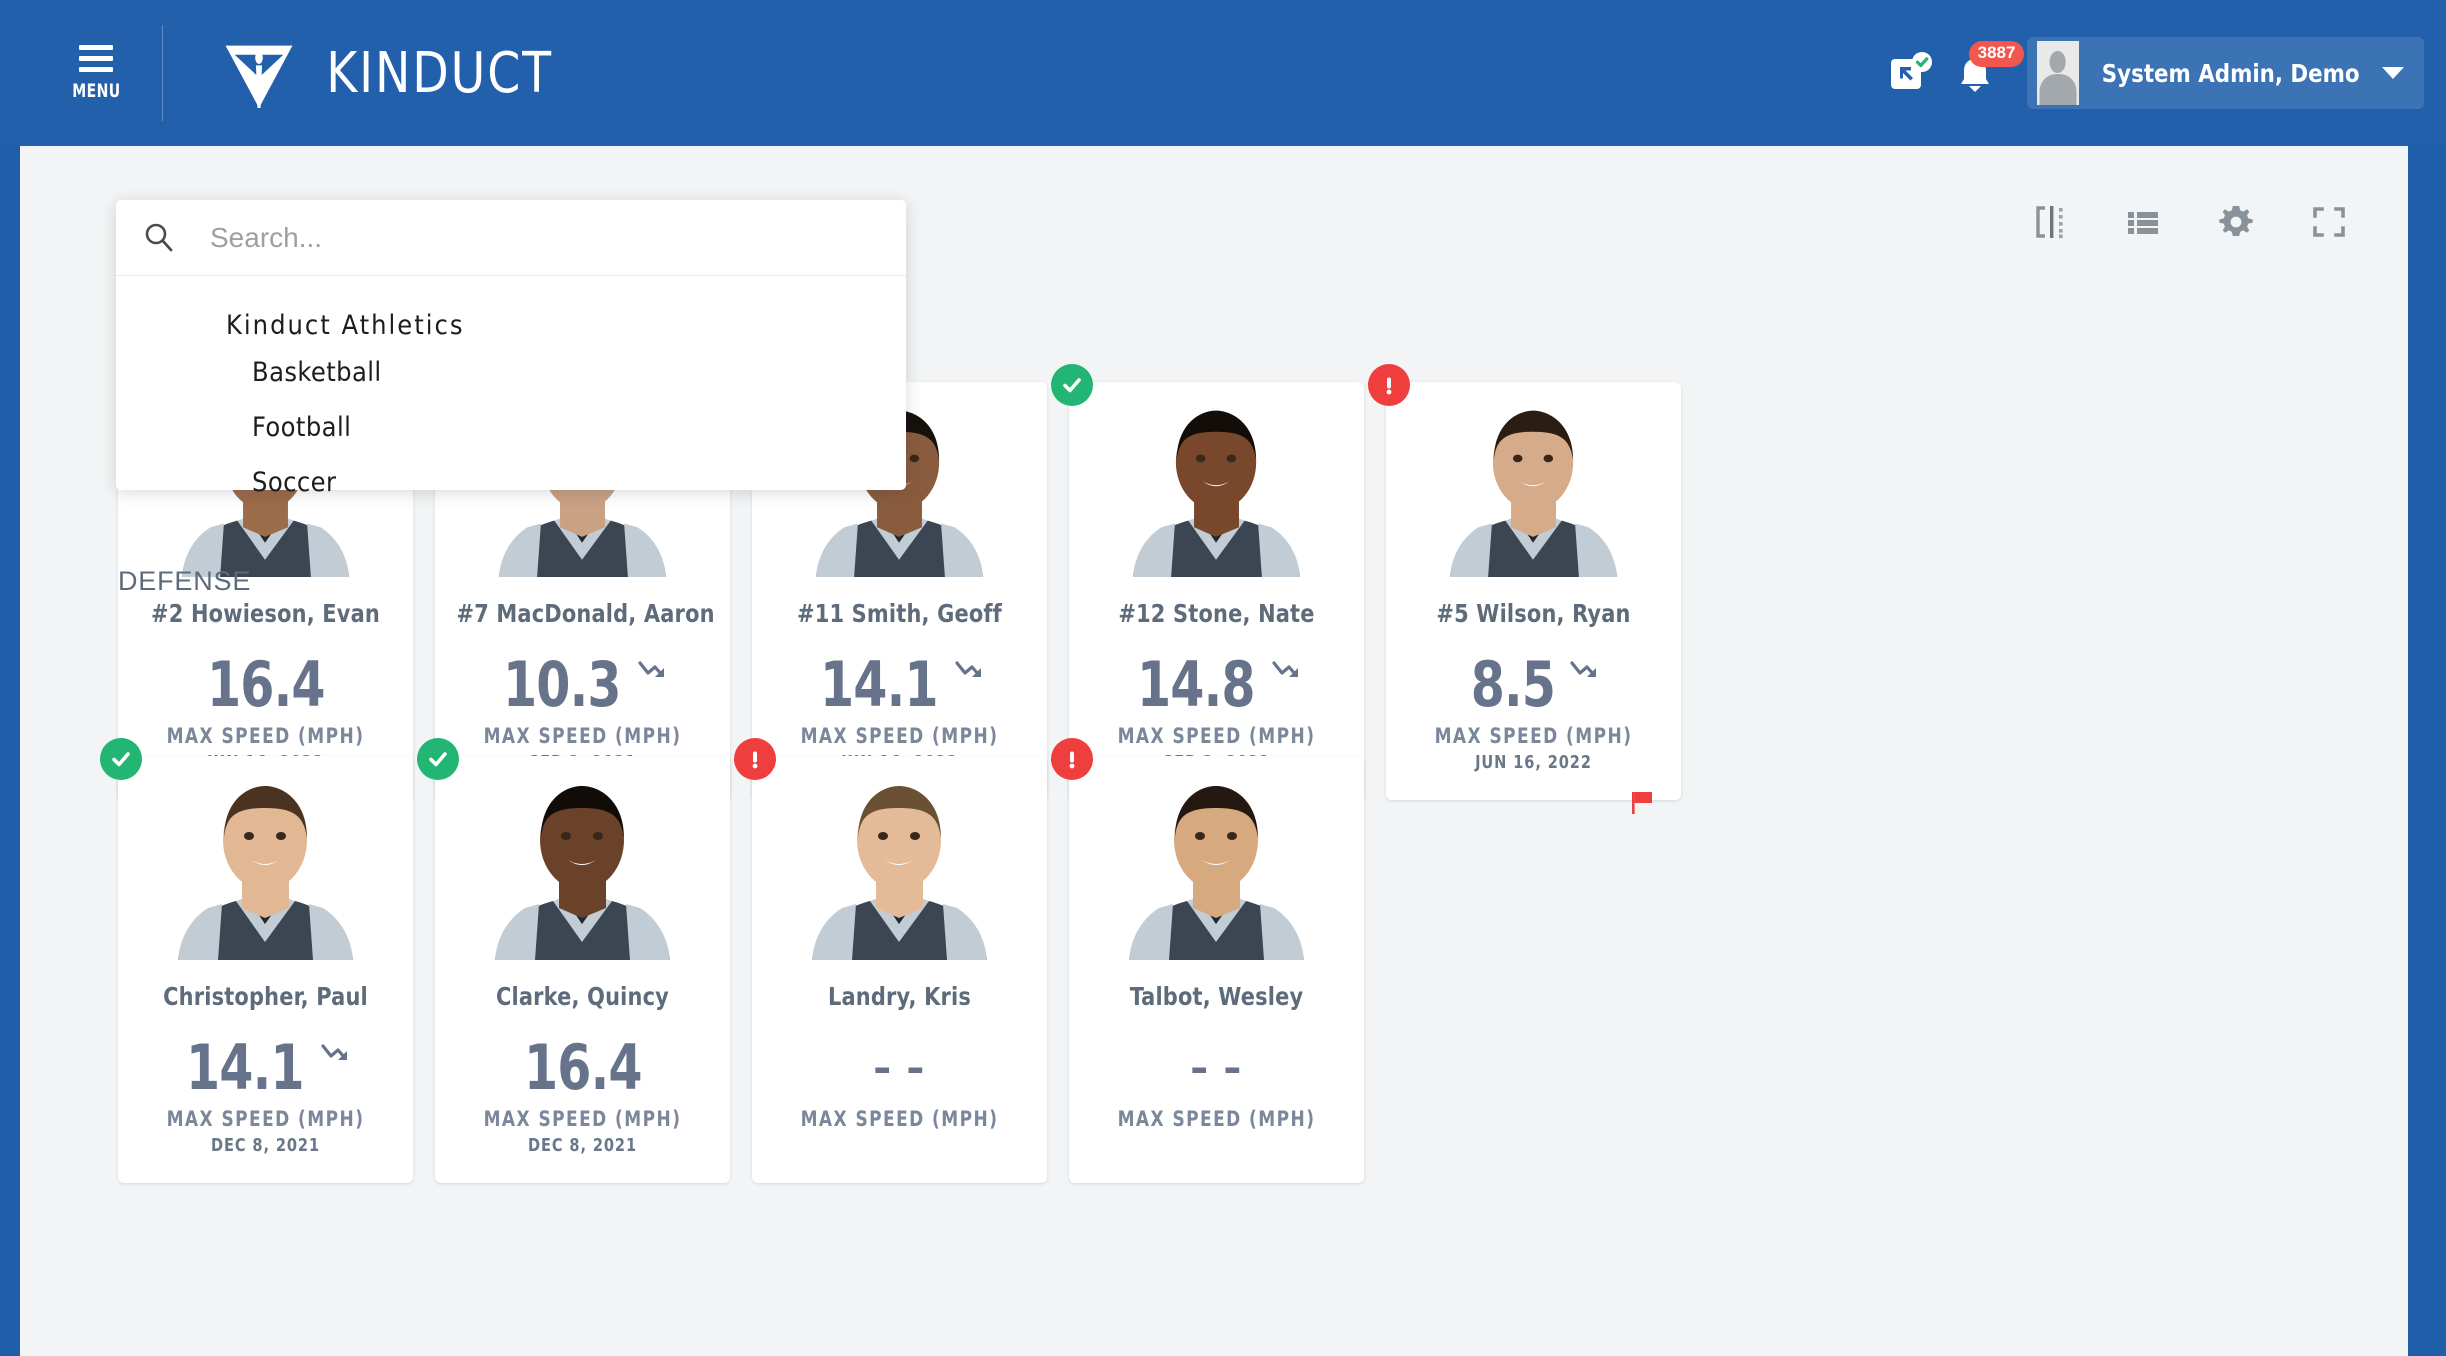 This screenshot has width=2446, height=1356. What do you see at coordinates (265, 613) in the screenshot?
I see `player-name: #2 Howieson, Evan` at bounding box center [265, 613].